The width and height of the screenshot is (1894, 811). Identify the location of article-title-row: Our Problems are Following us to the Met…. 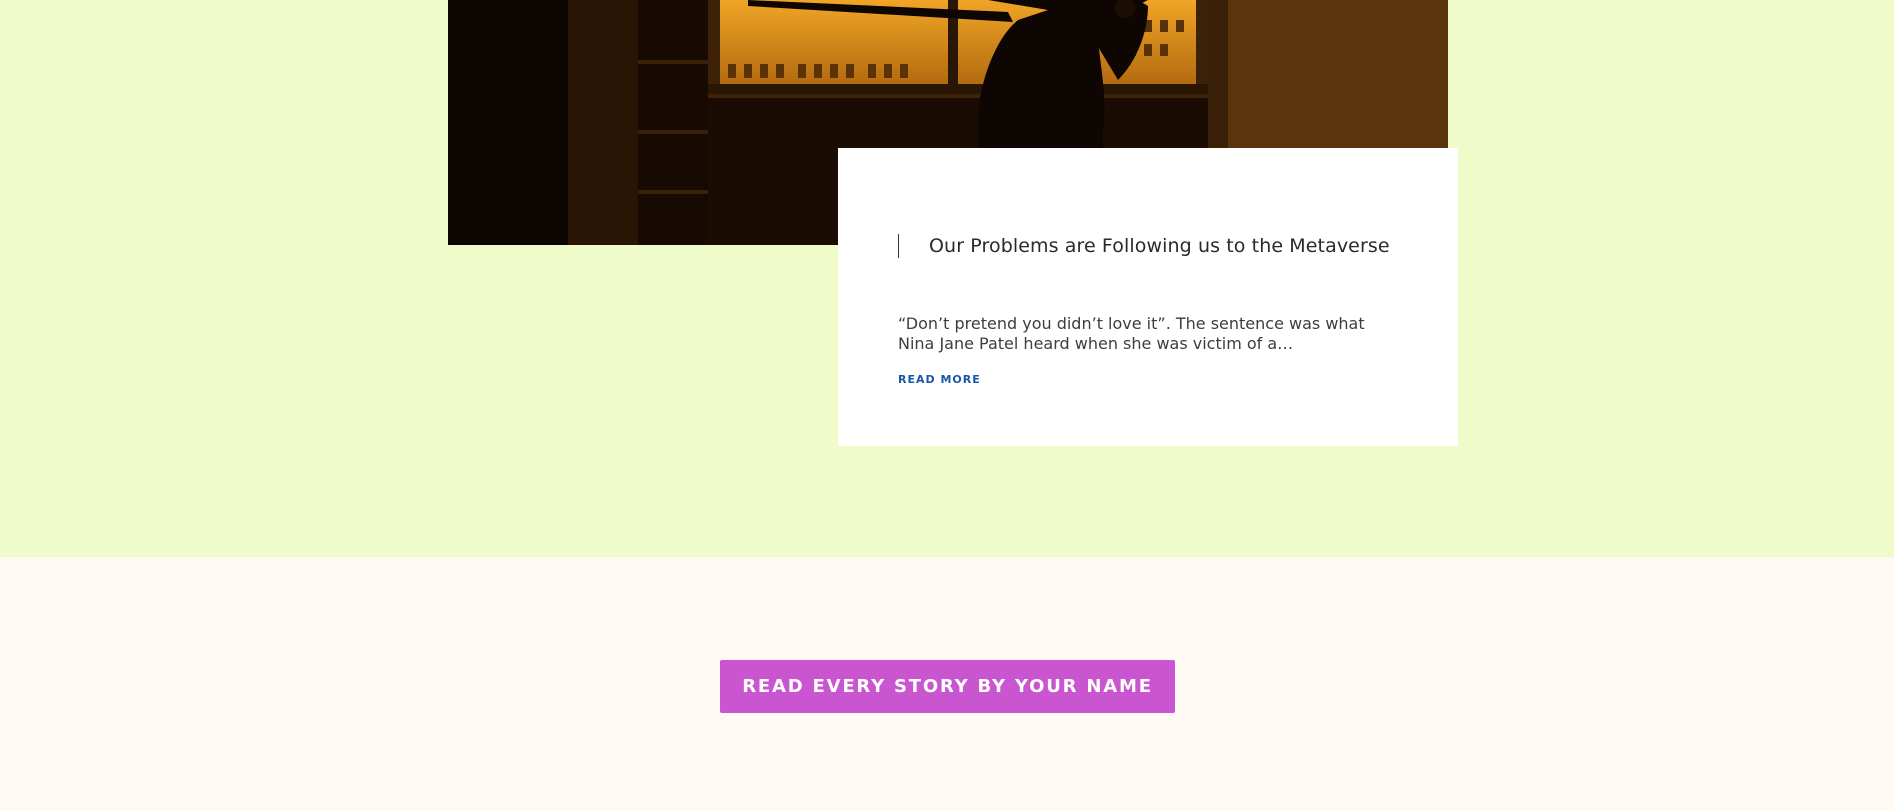
(1144, 246).